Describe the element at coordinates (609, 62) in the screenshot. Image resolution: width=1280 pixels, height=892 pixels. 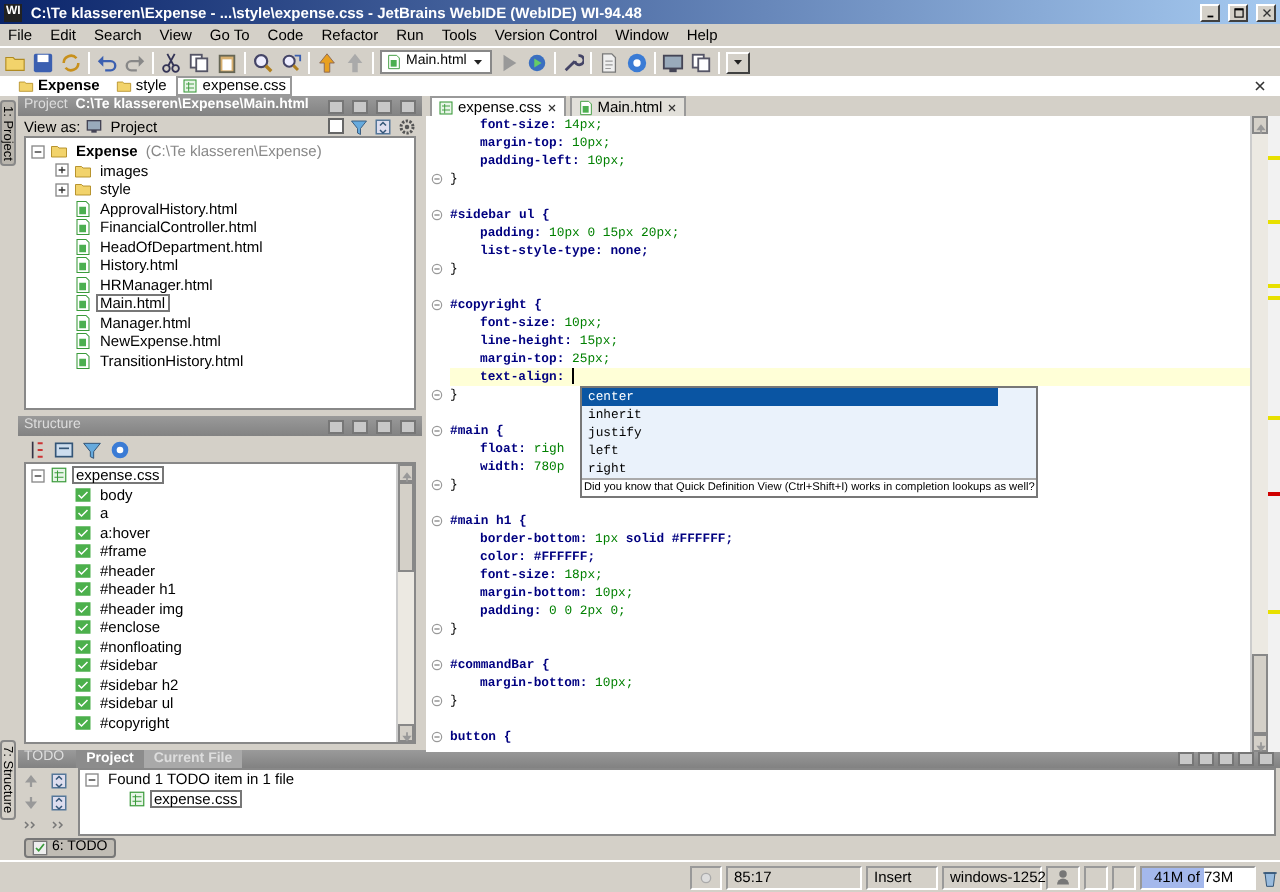
I see `document-icon` at that location.